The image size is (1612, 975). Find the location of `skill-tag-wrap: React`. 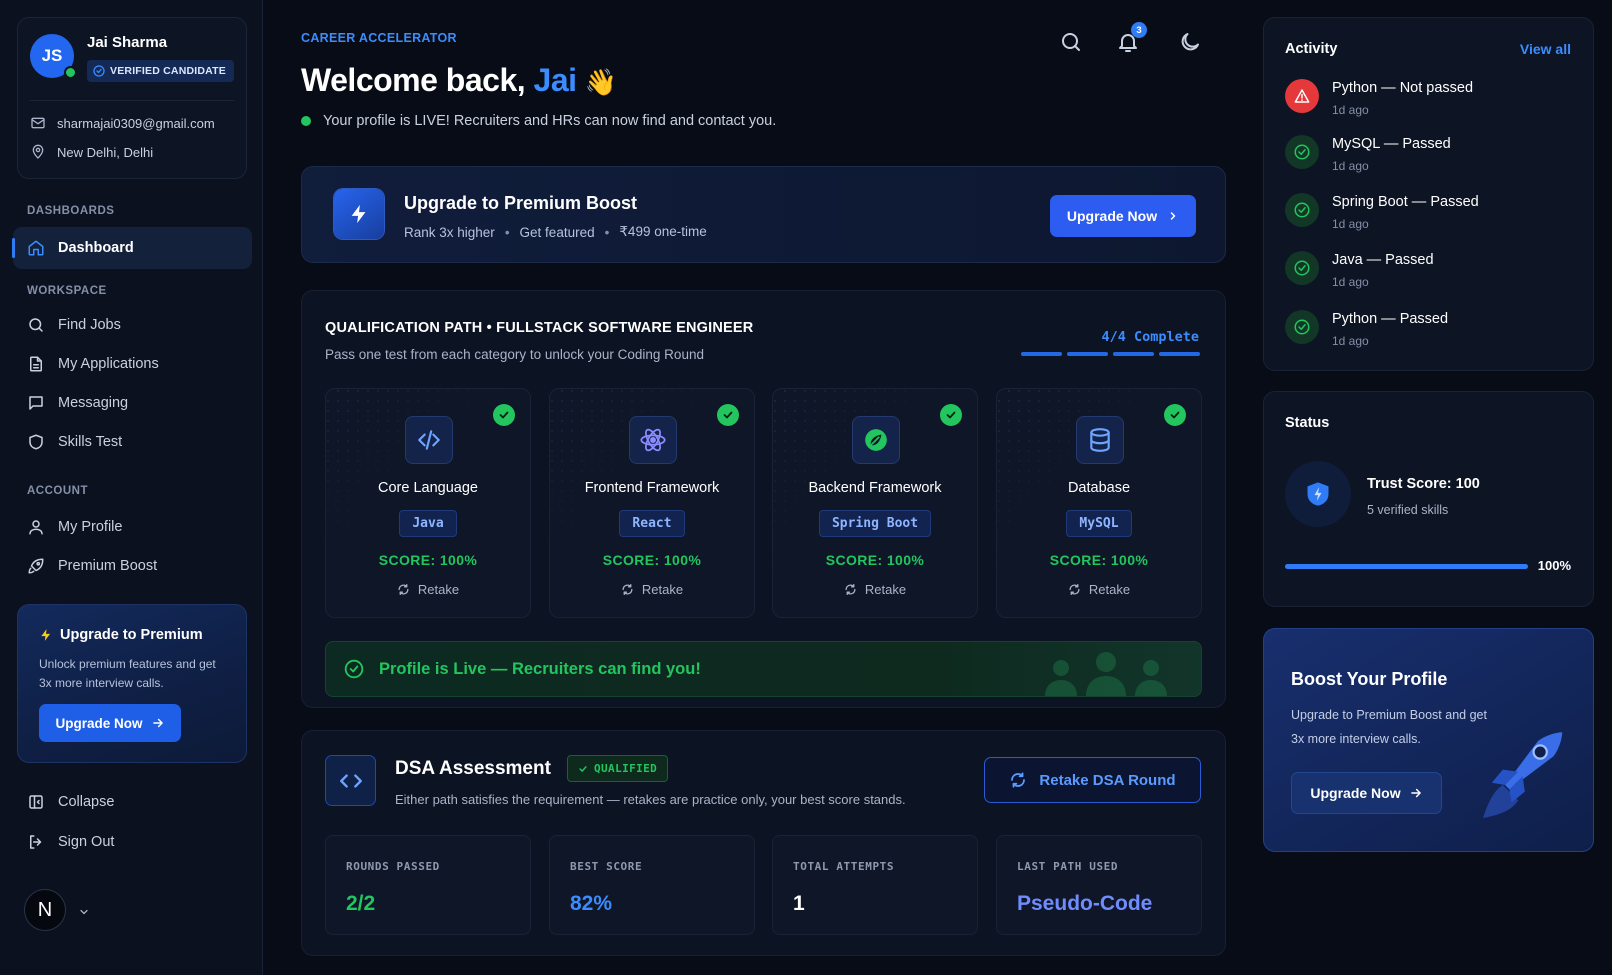

skill-tag-wrap: React is located at coordinates (652, 523).